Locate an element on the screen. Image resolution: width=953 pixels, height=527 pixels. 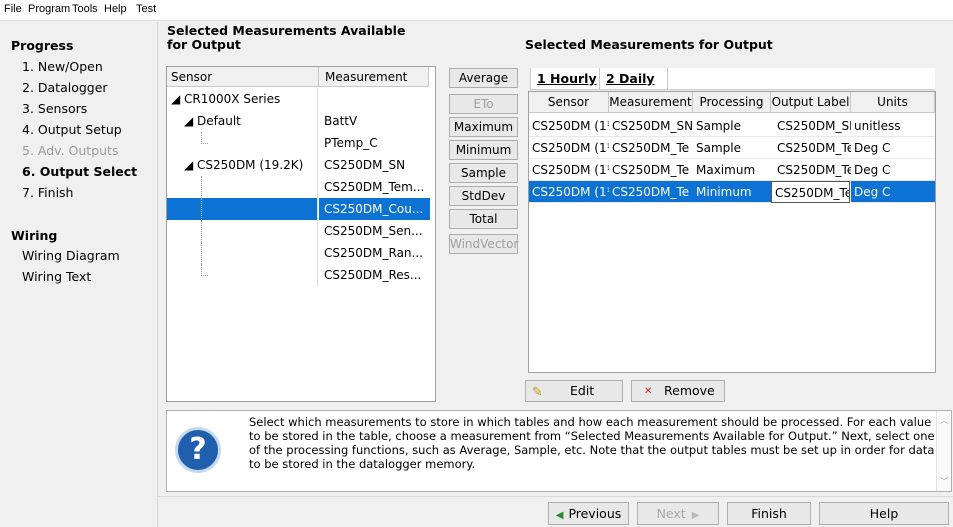
scroll-up-icon: ︿ is located at coordinates (944, 420).